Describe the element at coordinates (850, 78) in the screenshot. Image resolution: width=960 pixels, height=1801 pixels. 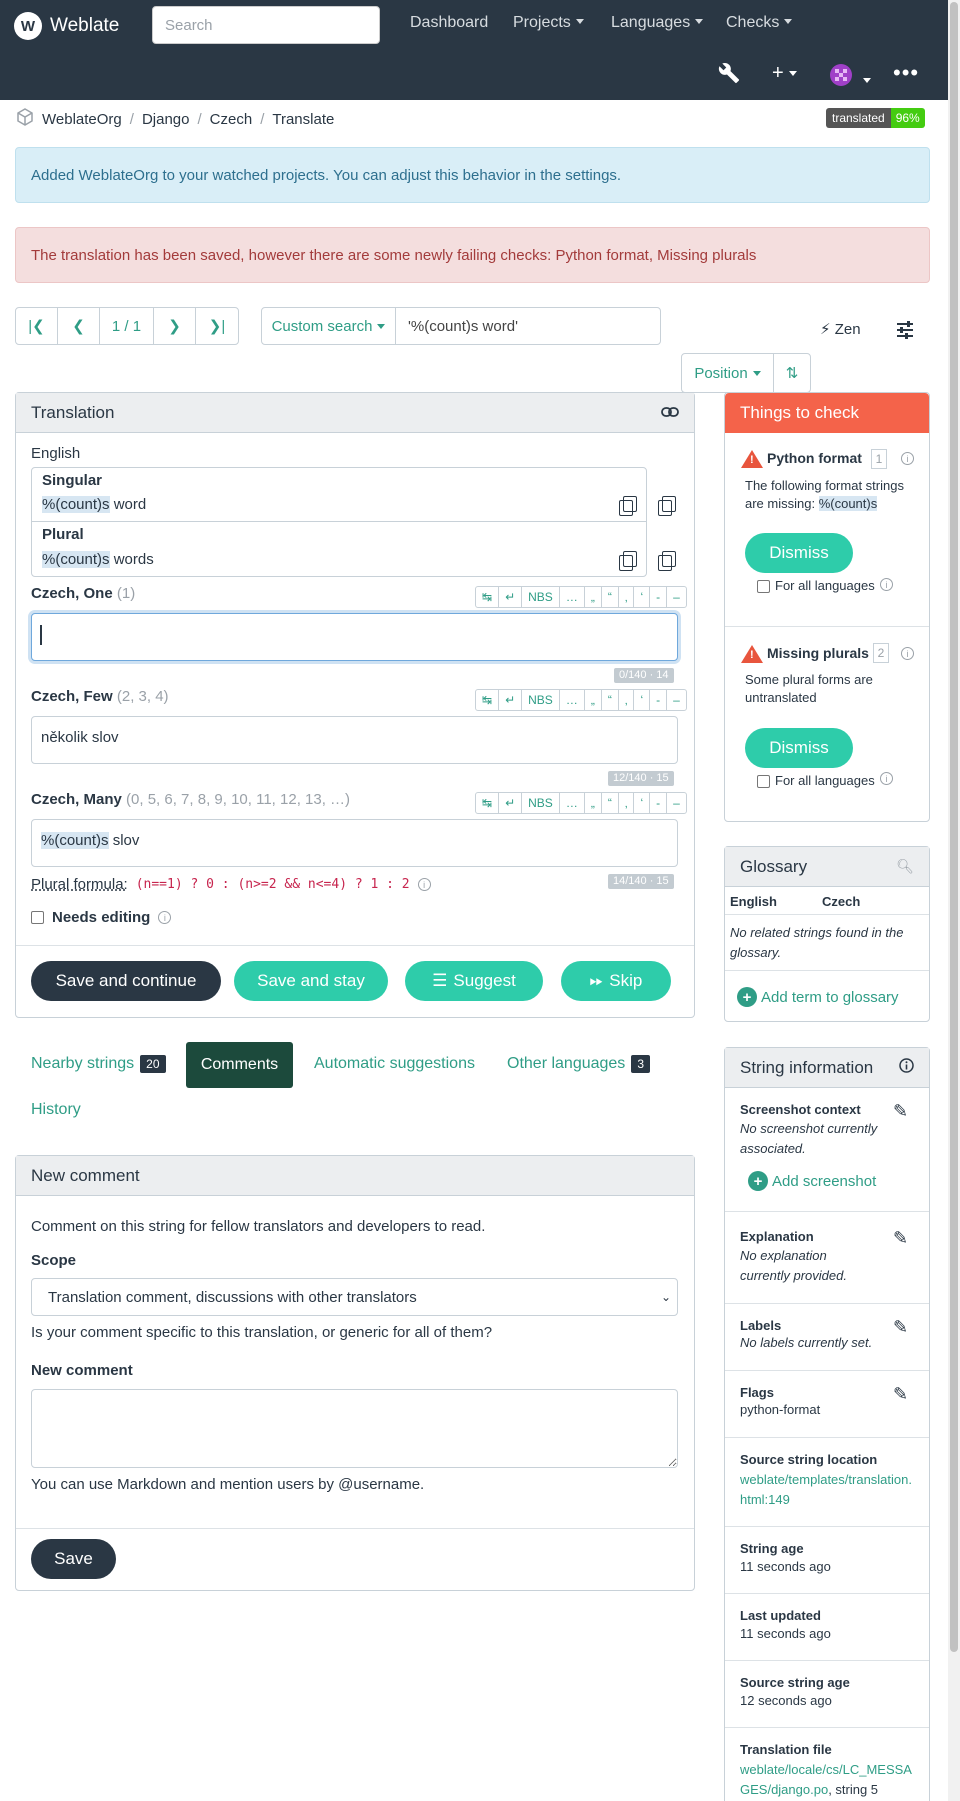
I see `avatar-icon` at that location.